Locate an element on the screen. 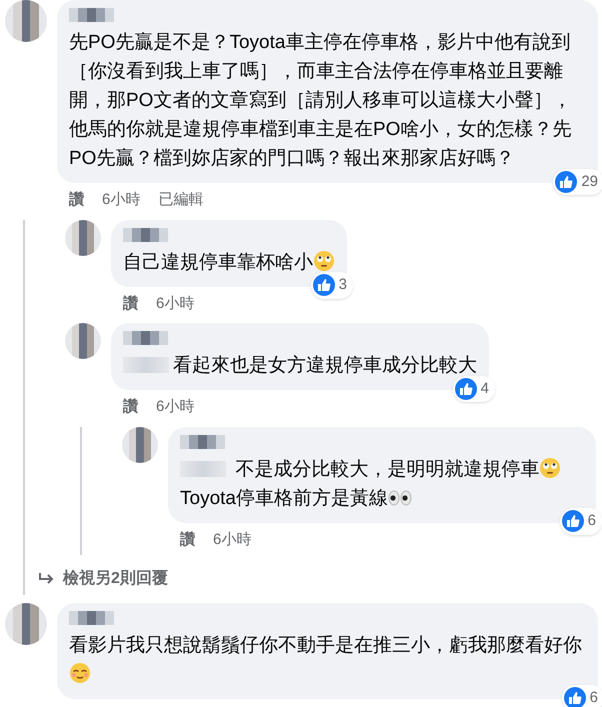 The image size is (602, 707). edited-label: 已編輯 is located at coordinates (181, 200).